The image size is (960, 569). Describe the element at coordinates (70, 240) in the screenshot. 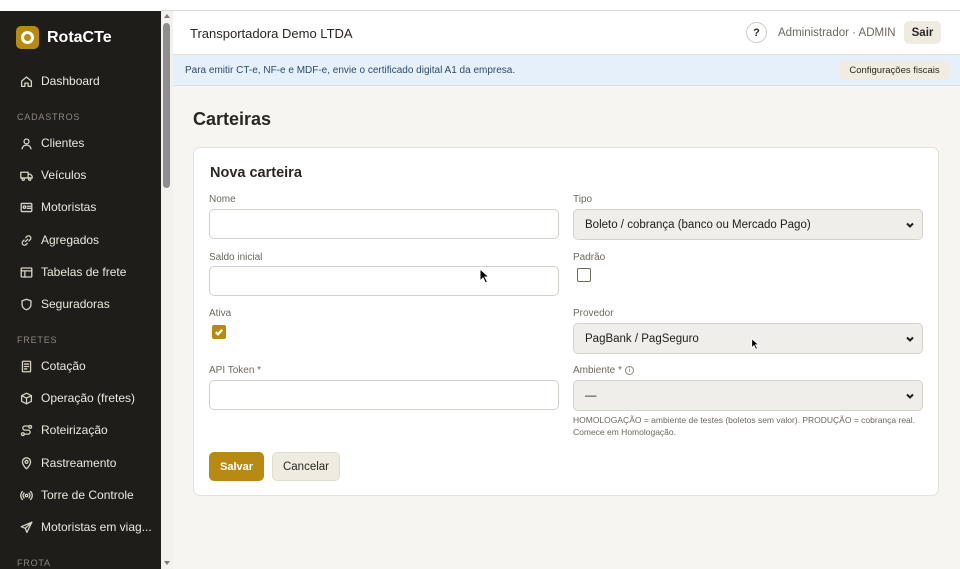

I see `sidebar-item-label: Agregados` at that location.